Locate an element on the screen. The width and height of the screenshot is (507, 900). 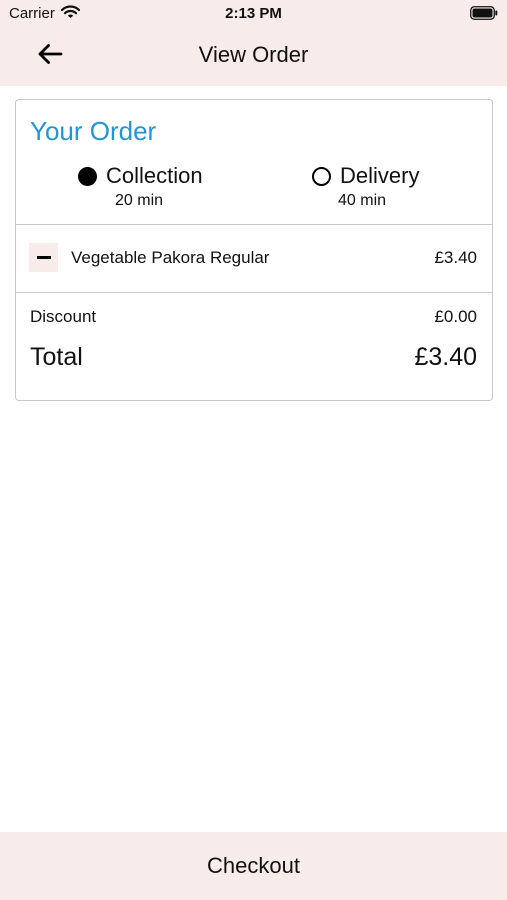
delivery-time: 40 min is located at coordinates (362, 200).